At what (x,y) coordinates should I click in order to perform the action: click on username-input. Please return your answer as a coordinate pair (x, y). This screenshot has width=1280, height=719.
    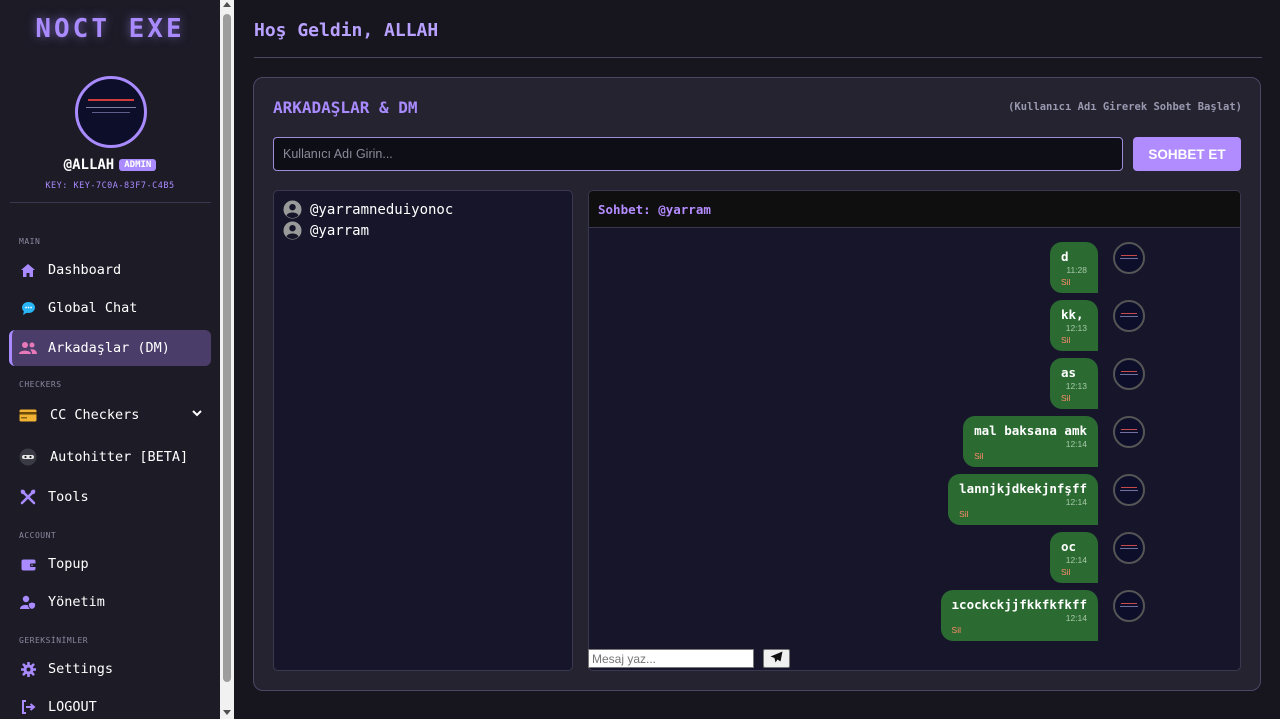
    Looking at the image, I should click on (698, 154).